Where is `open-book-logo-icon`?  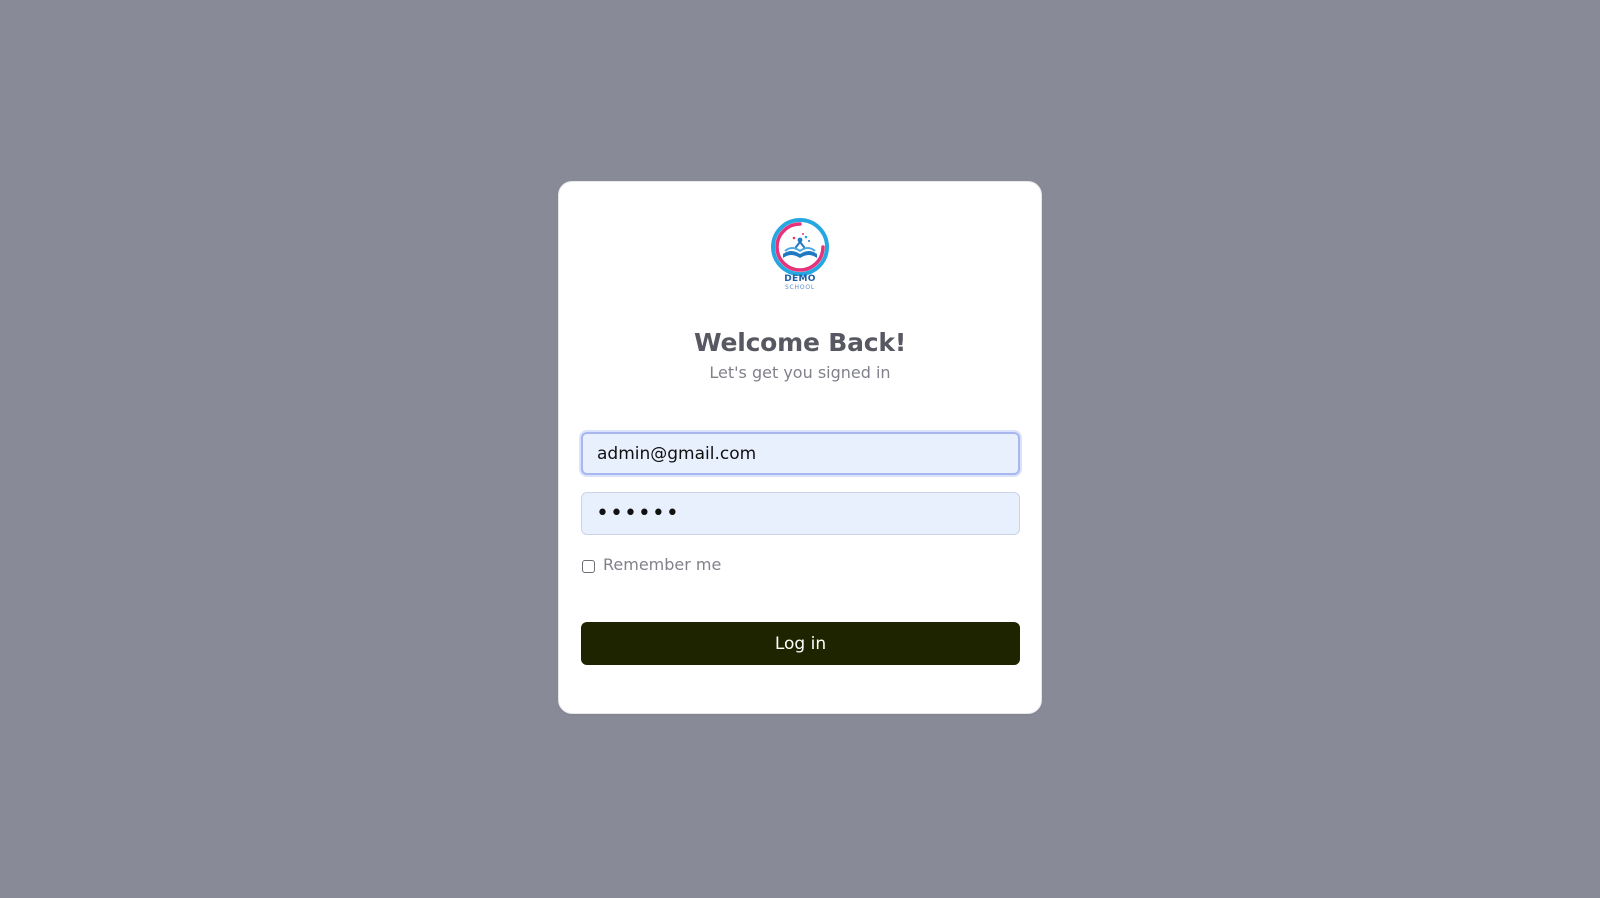
open-book-logo-icon is located at coordinates (800, 247).